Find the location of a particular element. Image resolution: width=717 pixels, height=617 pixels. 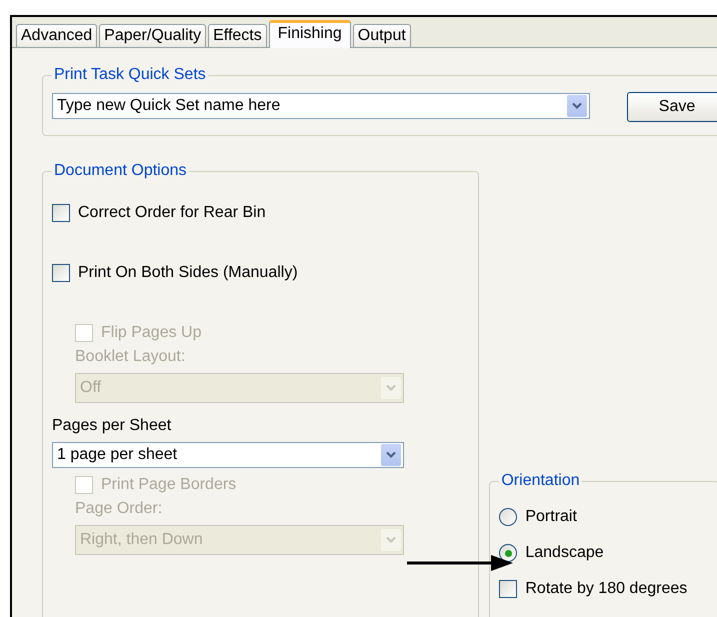

radio-label: Landscape is located at coordinates (564, 553).